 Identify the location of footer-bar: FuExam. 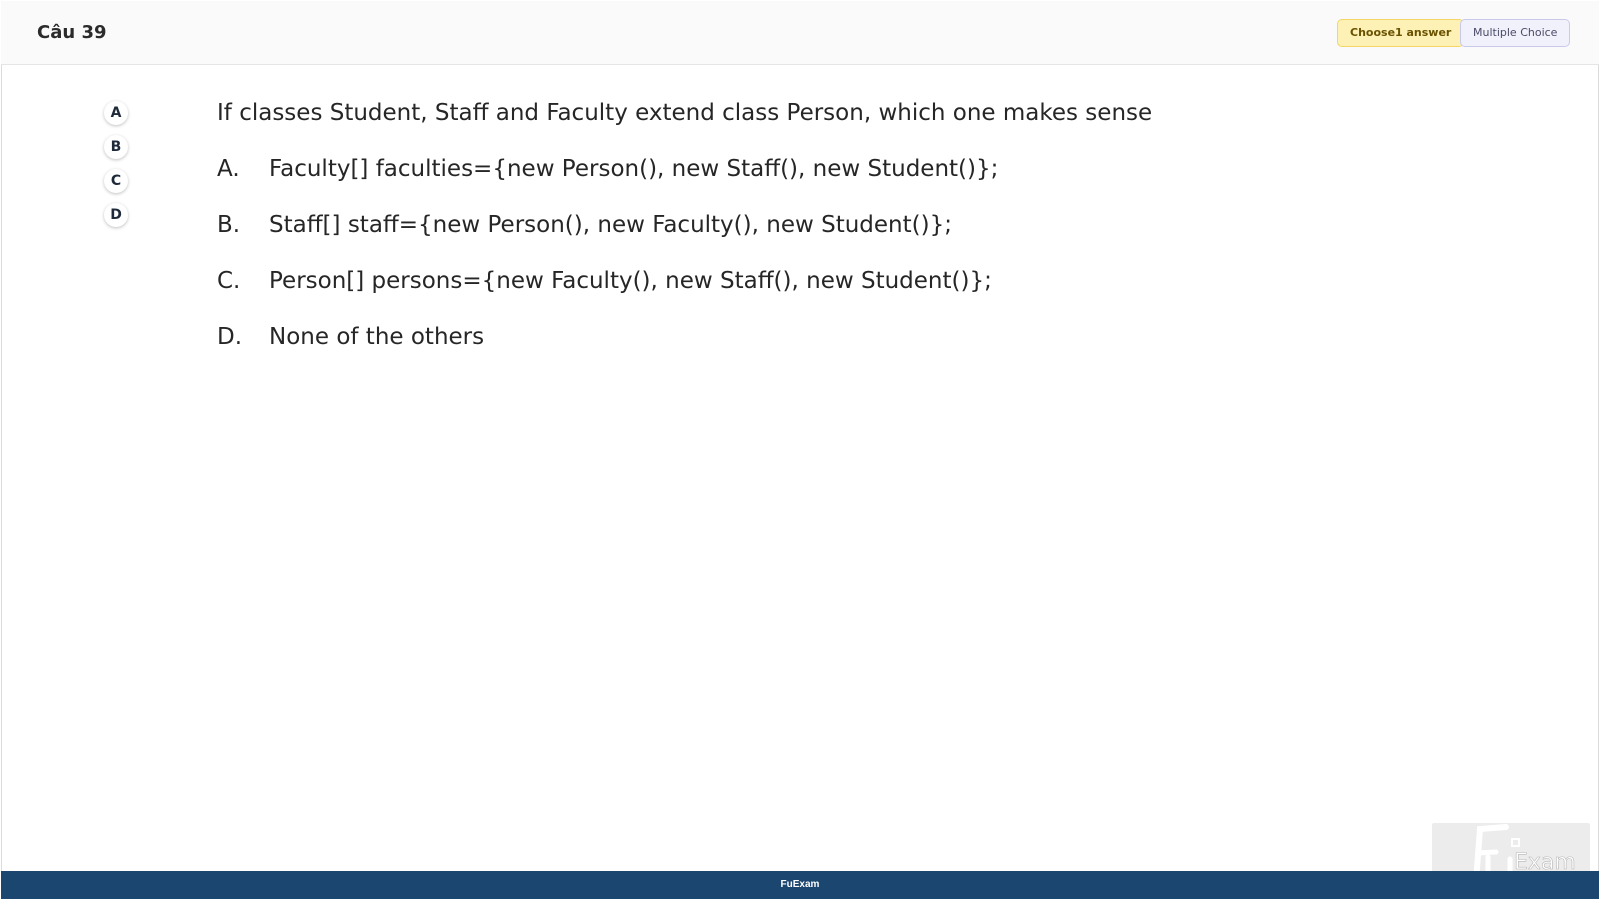
(800, 885).